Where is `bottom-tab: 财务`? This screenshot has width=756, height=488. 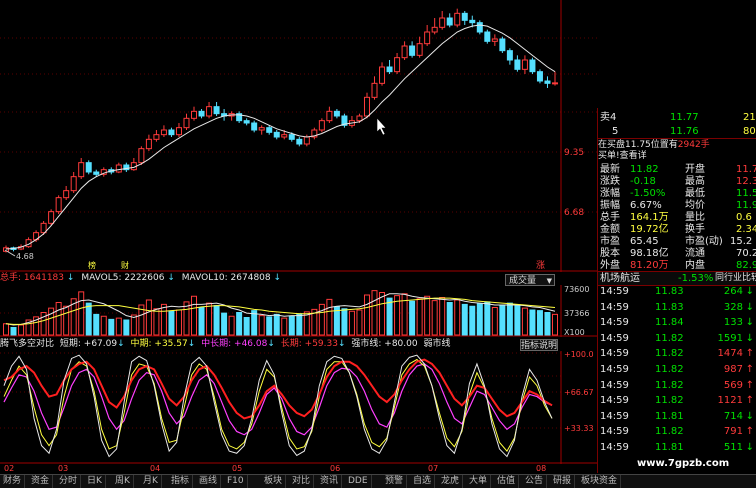
bottom-tab: 财务 is located at coordinates (13, 481).